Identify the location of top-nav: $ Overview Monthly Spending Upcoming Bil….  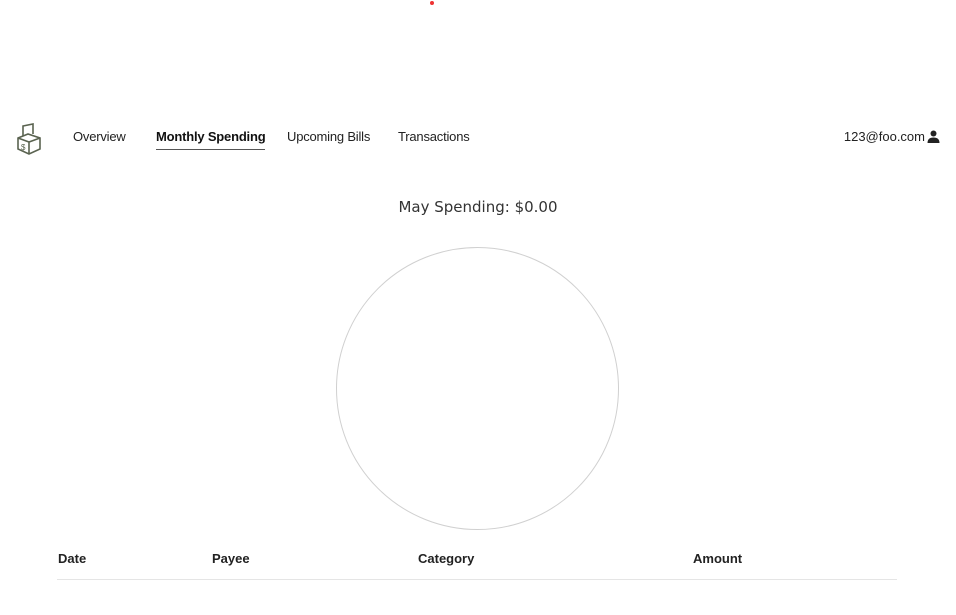
(478, 138).